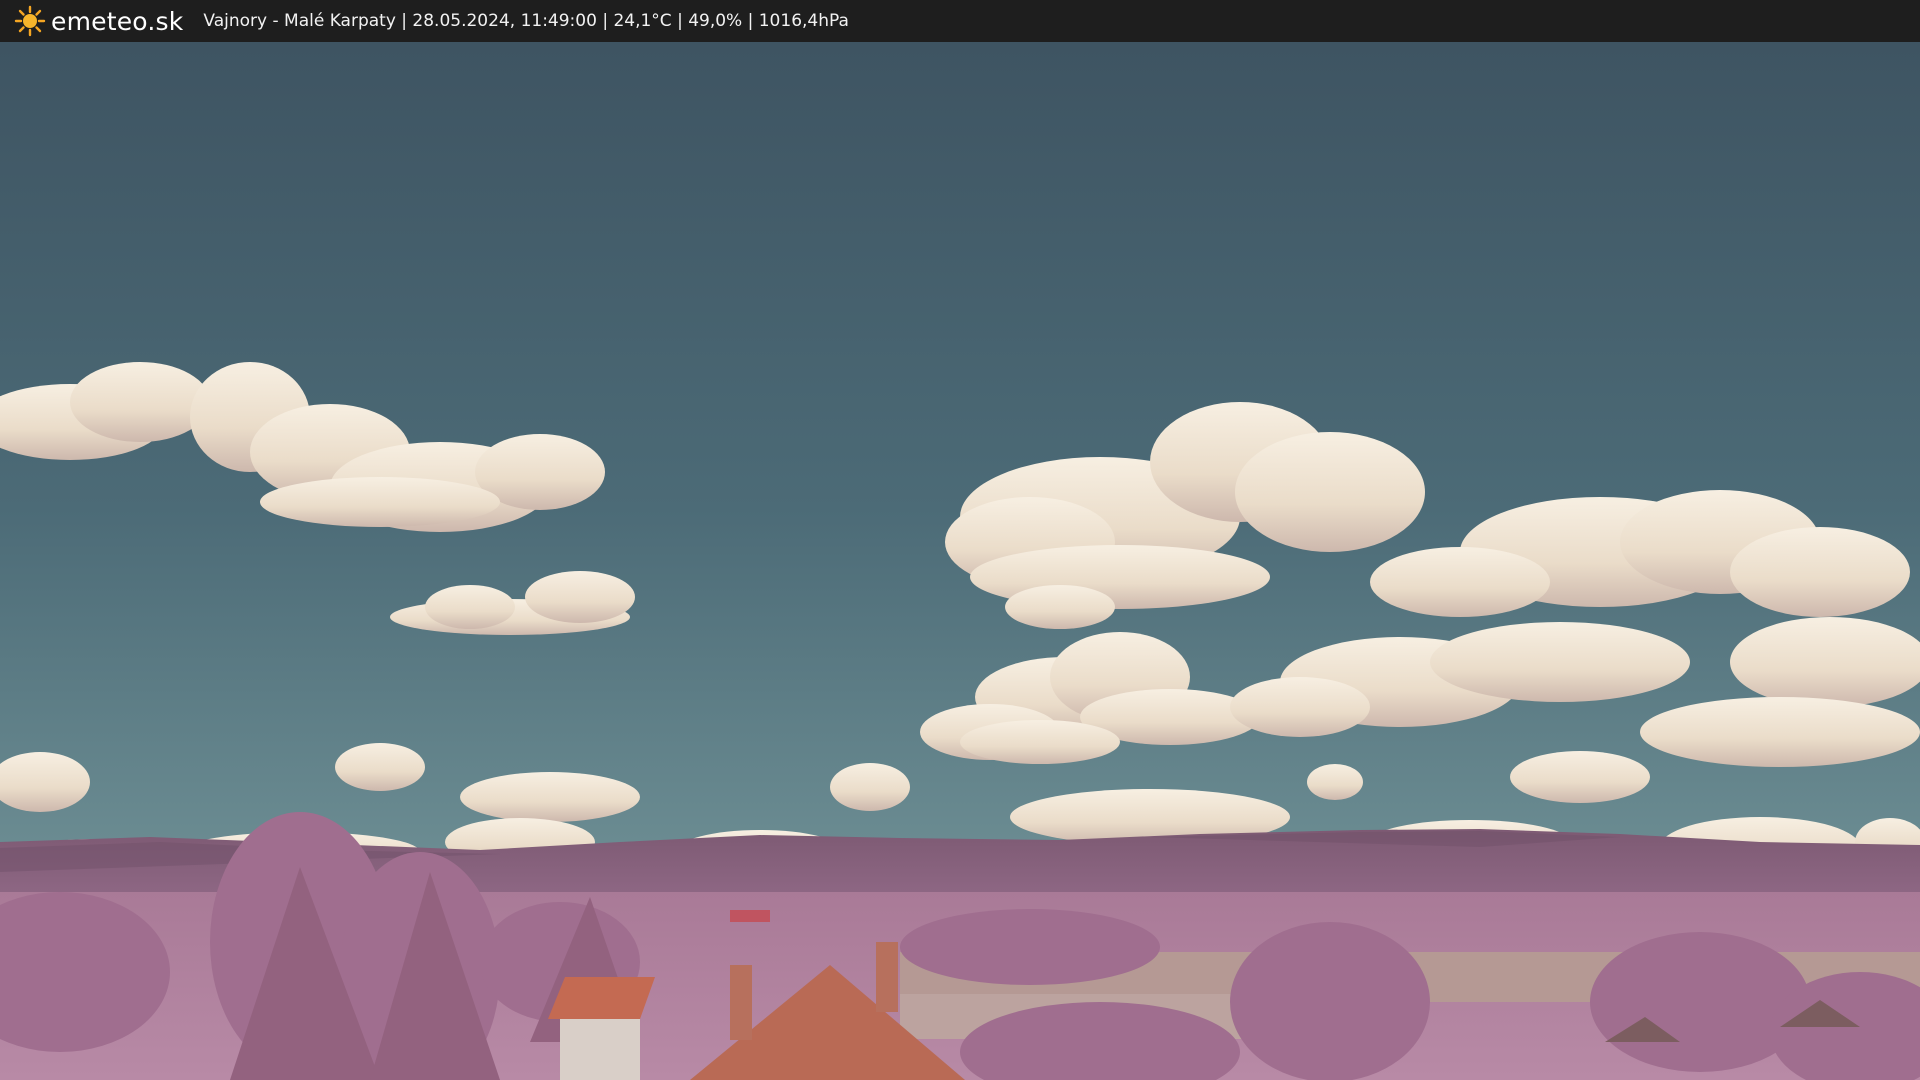 The height and width of the screenshot is (1080, 1920). What do you see at coordinates (117, 21) in the screenshot?
I see `brand-name: emeteo.sk` at bounding box center [117, 21].